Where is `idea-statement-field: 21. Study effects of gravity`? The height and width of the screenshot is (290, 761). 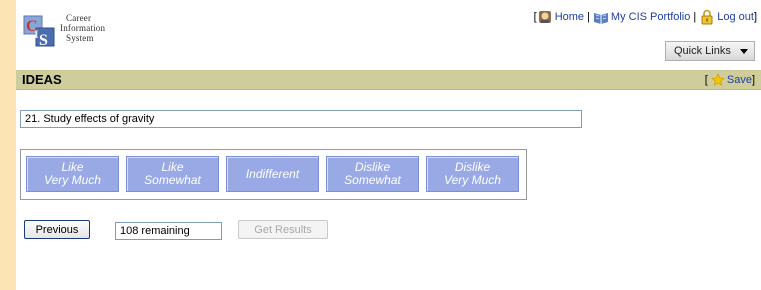
idea-statement-field: 21. Study effects of gravity is located at coordinates (301, 119).